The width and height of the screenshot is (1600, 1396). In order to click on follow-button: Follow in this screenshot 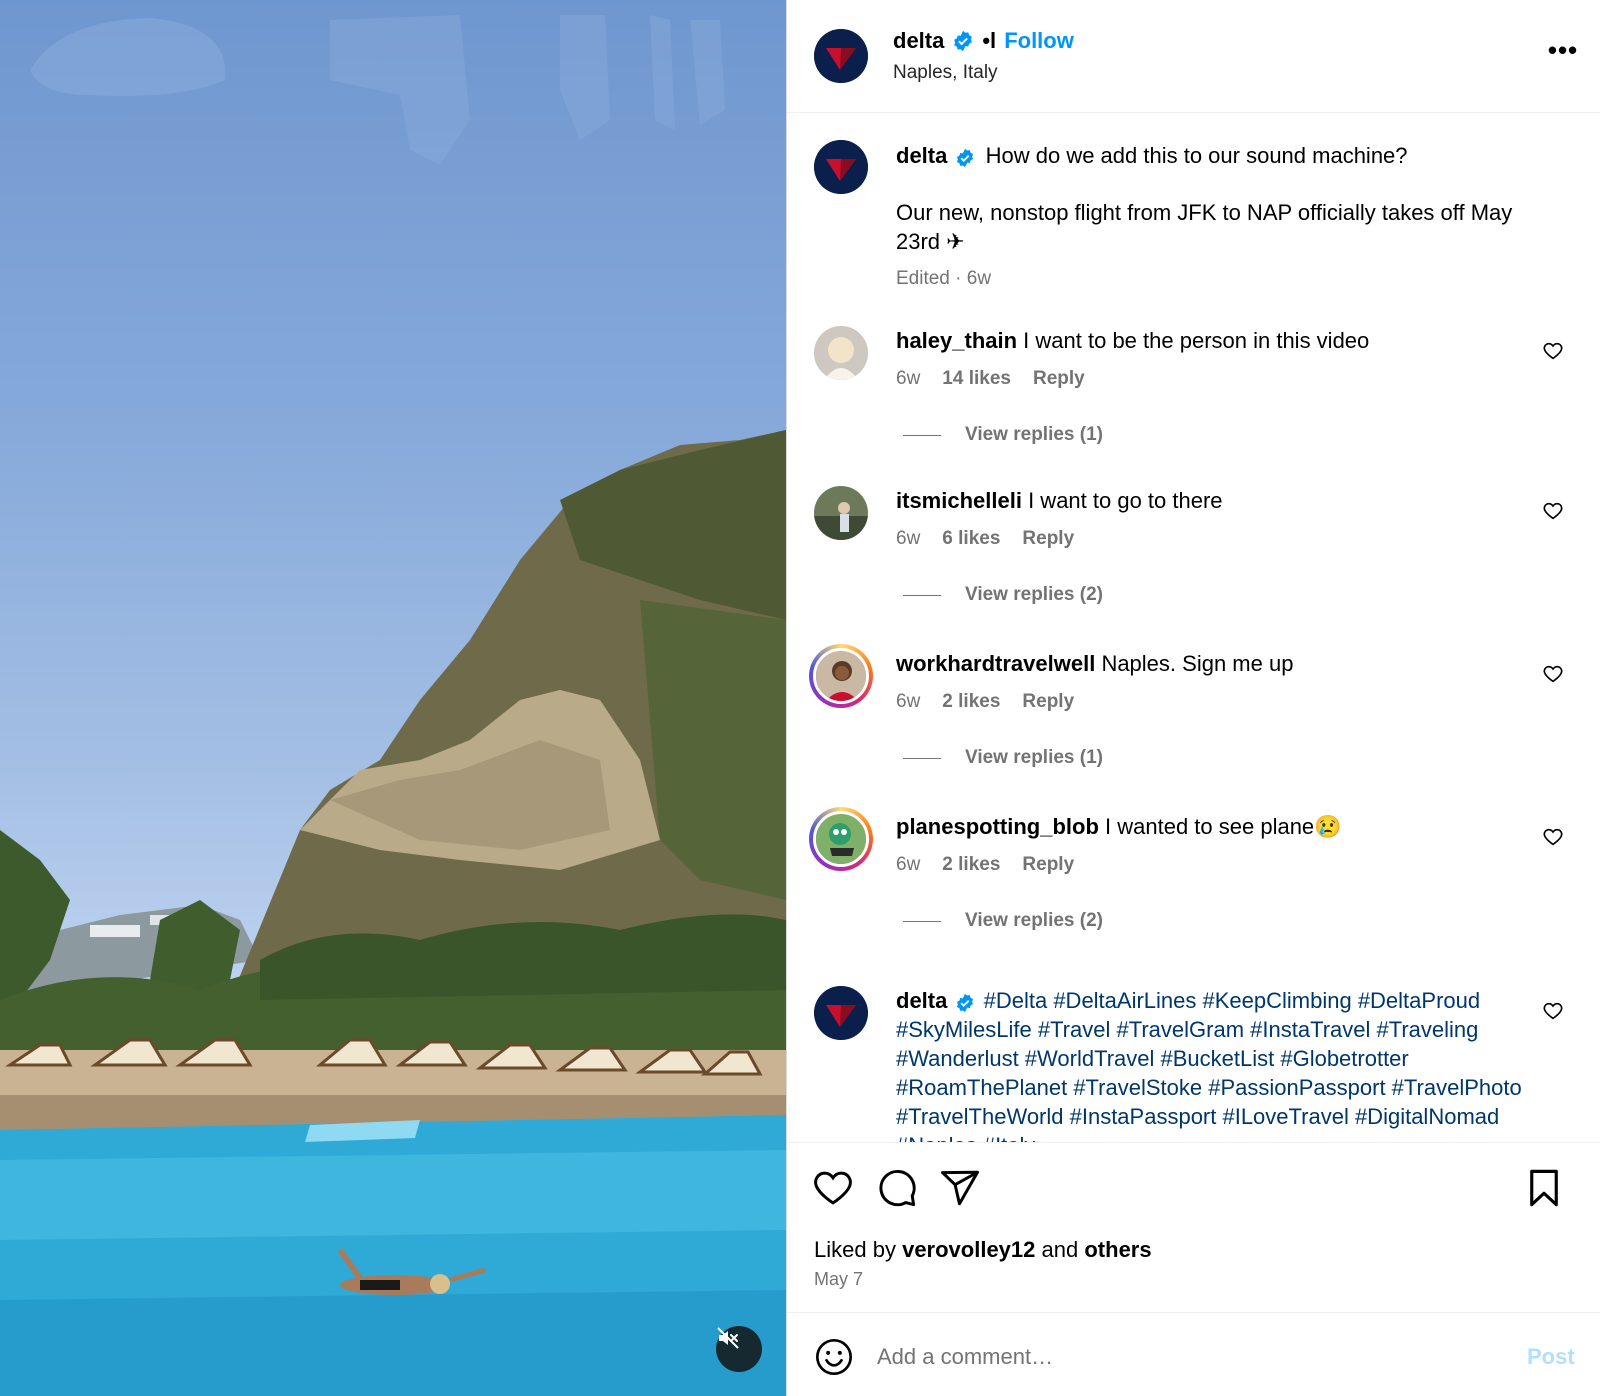, I will do `click(1039, 41)`.